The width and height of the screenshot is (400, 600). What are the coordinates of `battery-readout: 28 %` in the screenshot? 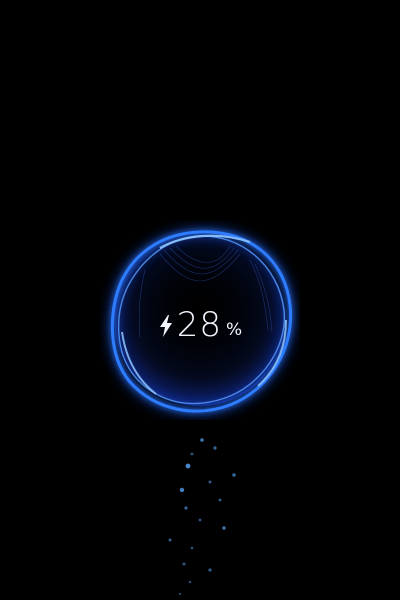 It's located at (200, 325).